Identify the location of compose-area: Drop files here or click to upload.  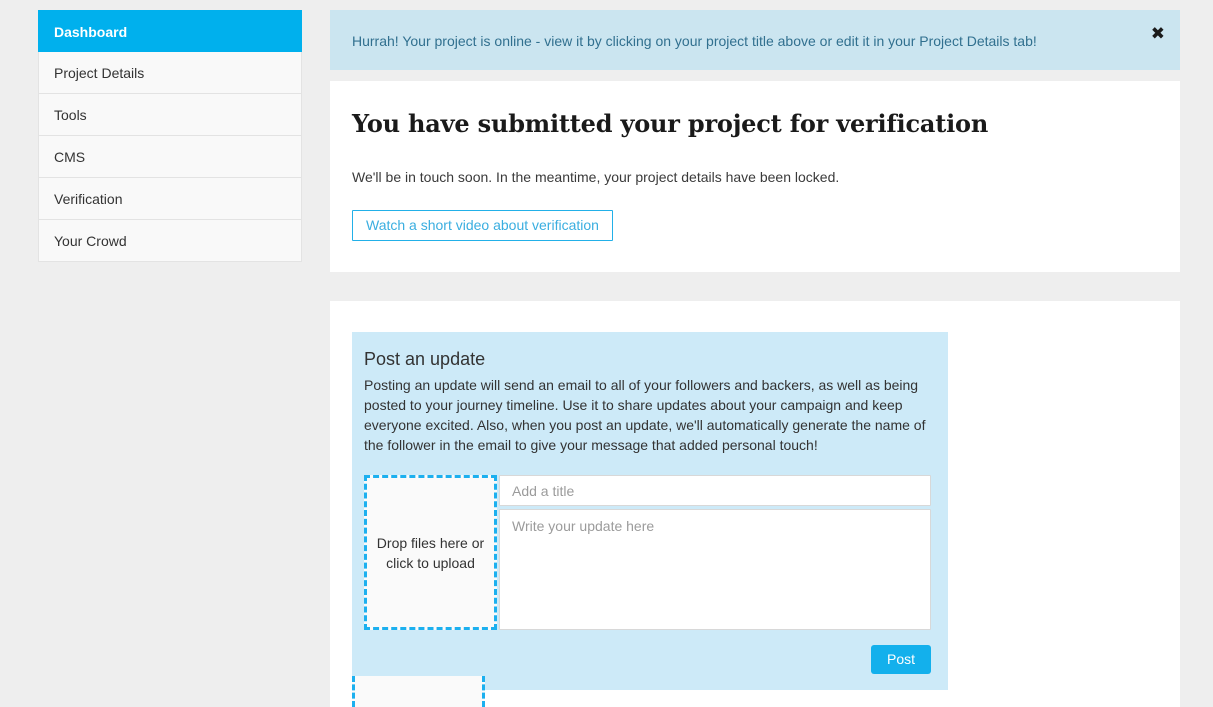
(647, 552).